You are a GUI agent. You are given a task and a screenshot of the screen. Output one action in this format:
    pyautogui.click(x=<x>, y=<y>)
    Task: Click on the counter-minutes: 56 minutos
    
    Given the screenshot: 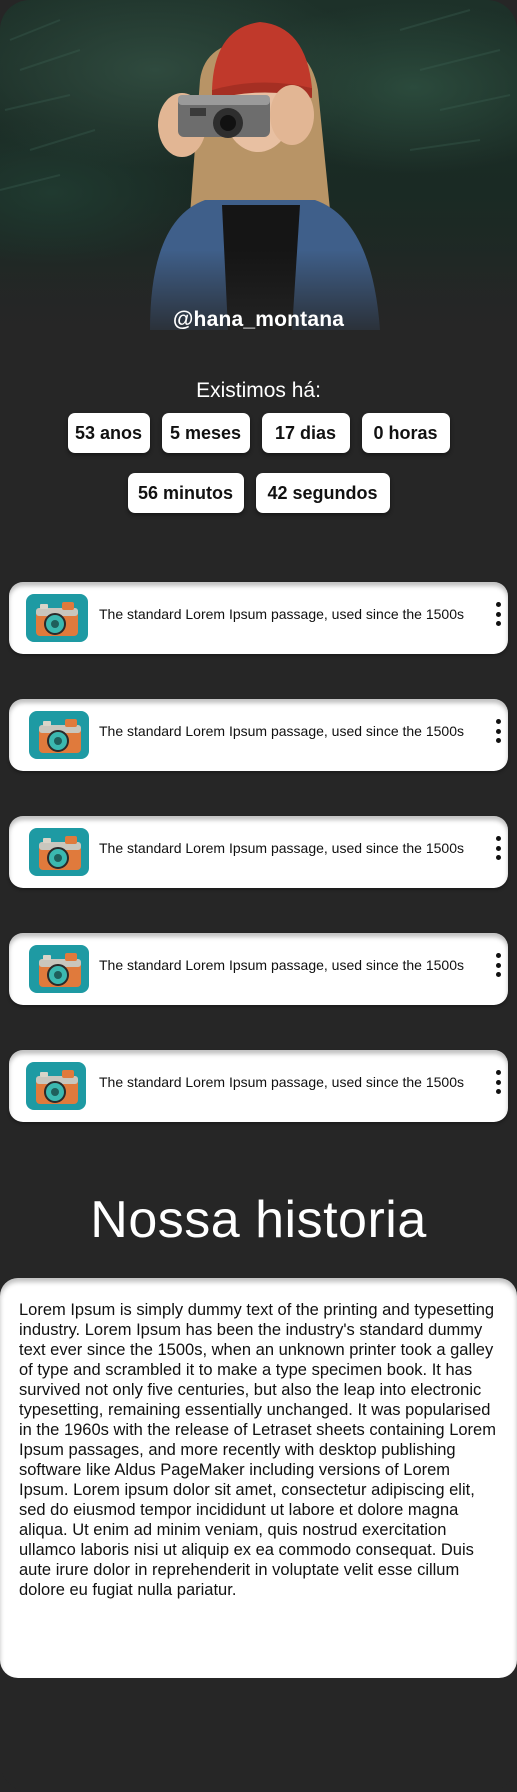 What is the action you would take?
    pyautogui.click(x=185, y=493)
    